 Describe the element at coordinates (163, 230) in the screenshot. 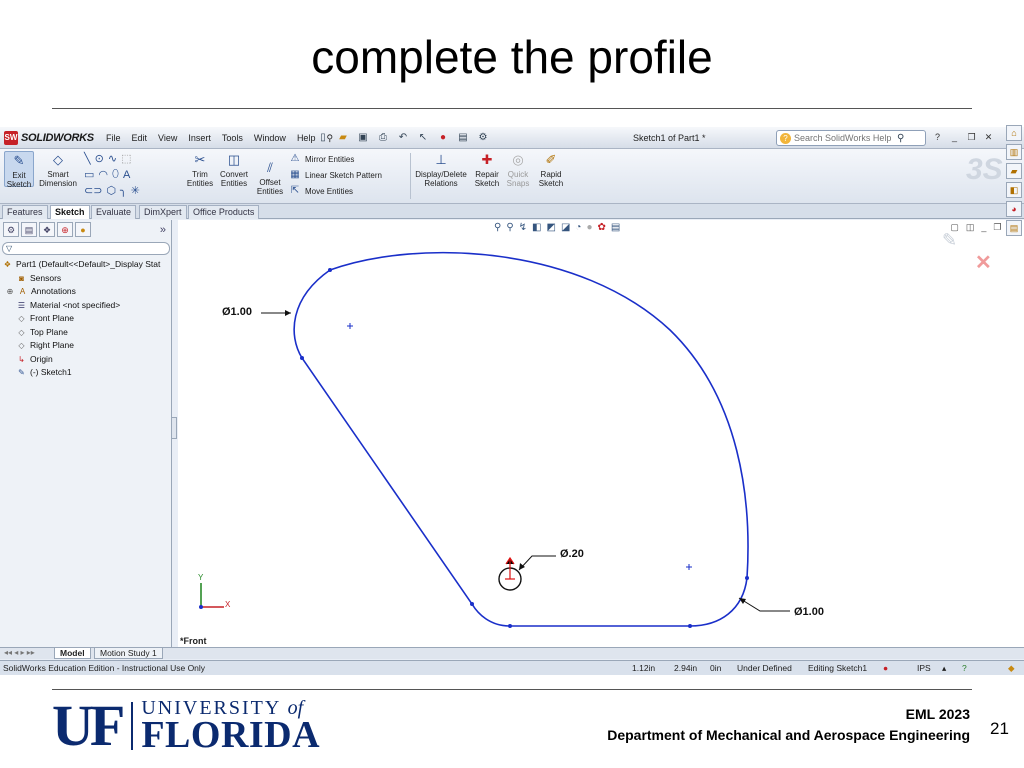

I see `more-tabs-icon: »` at that location.